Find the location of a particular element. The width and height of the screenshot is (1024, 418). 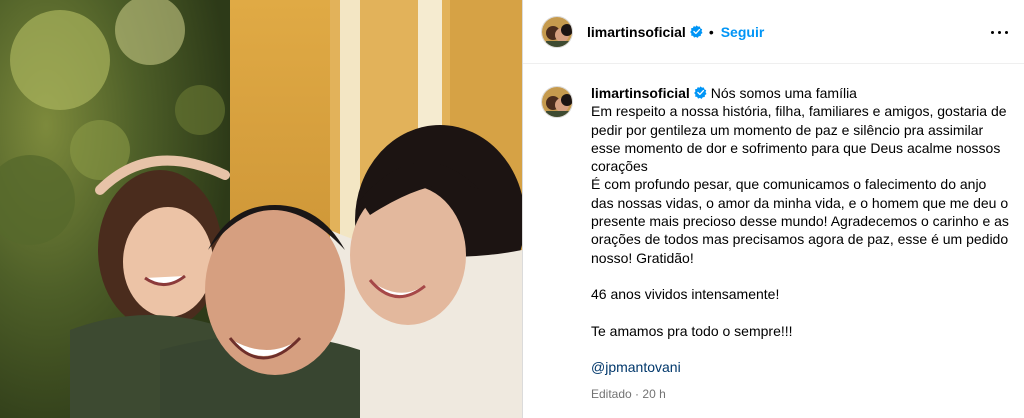

caption-first-line: limartinsoficial Nós somos uma família is located at coordinates (801, 93).